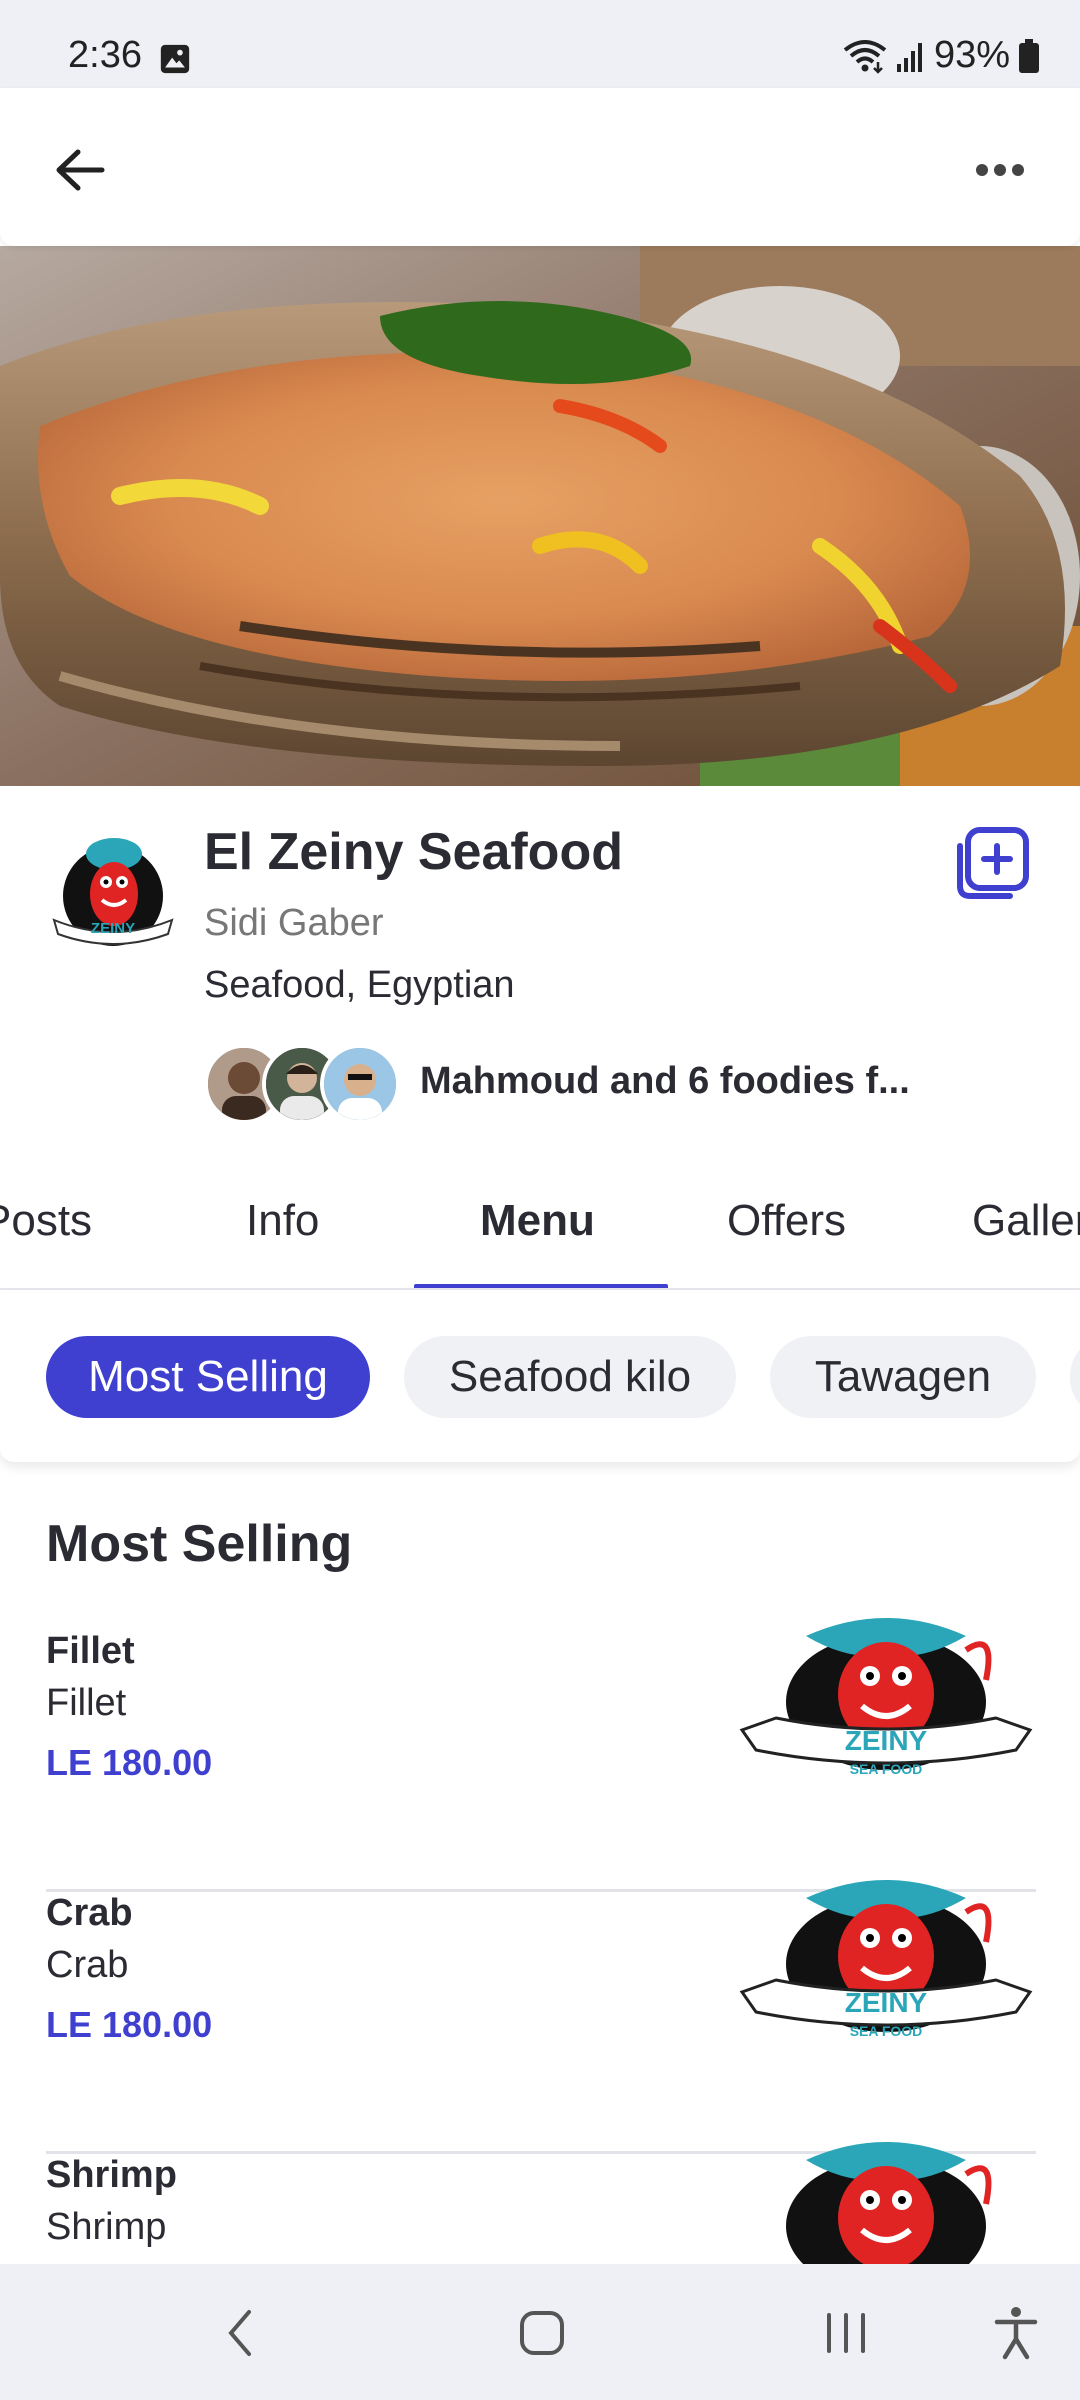  I want to click on chip-more, so click(1075, 1377).